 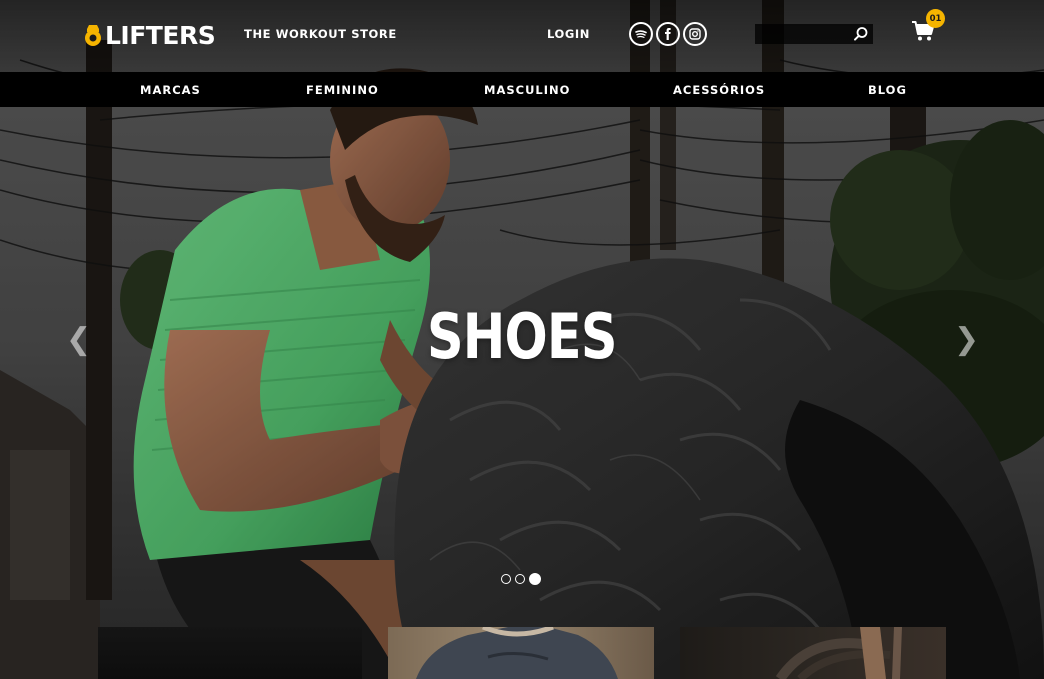 I want to click on search-input, so click(x=804, y=34).